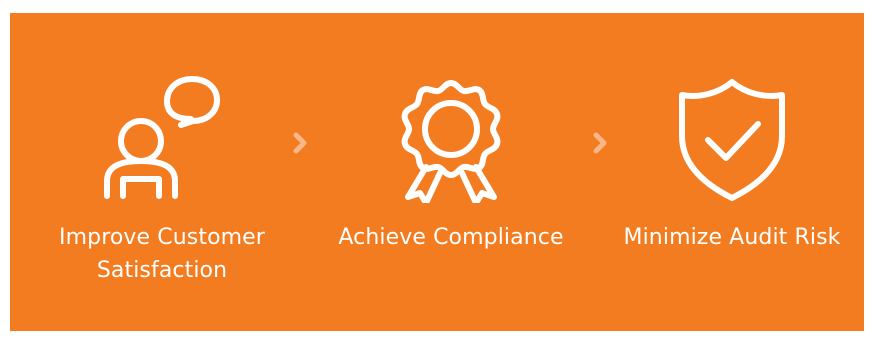  What do you see at coordinates (162, 137) in the screenshot?
I see `customer-speech-bubble-icon` at bounding box center [162, 137].